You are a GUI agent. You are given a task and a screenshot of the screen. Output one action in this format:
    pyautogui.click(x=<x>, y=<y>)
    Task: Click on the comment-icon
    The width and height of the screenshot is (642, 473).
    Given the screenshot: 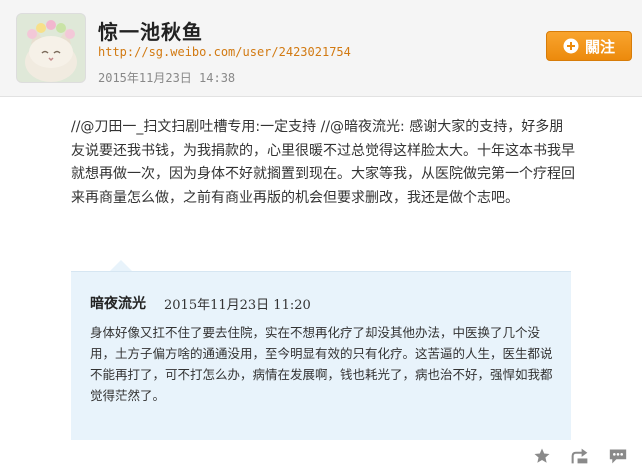 What is the action you would take?
    pyautogui.click(x=618, y=456)
    